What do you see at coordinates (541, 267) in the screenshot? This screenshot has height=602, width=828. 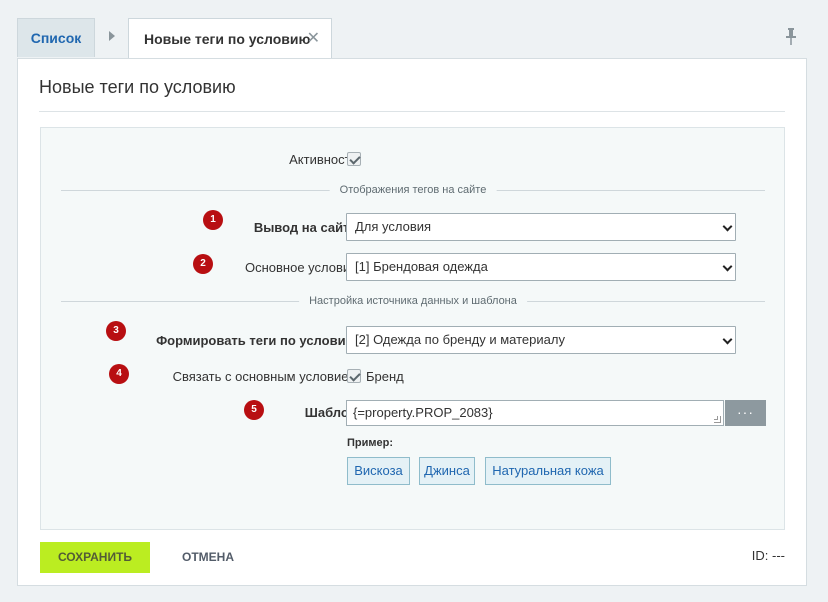 I see `main-condition-select: [1] Брендовая одежда` at bounding box center [541, 267].